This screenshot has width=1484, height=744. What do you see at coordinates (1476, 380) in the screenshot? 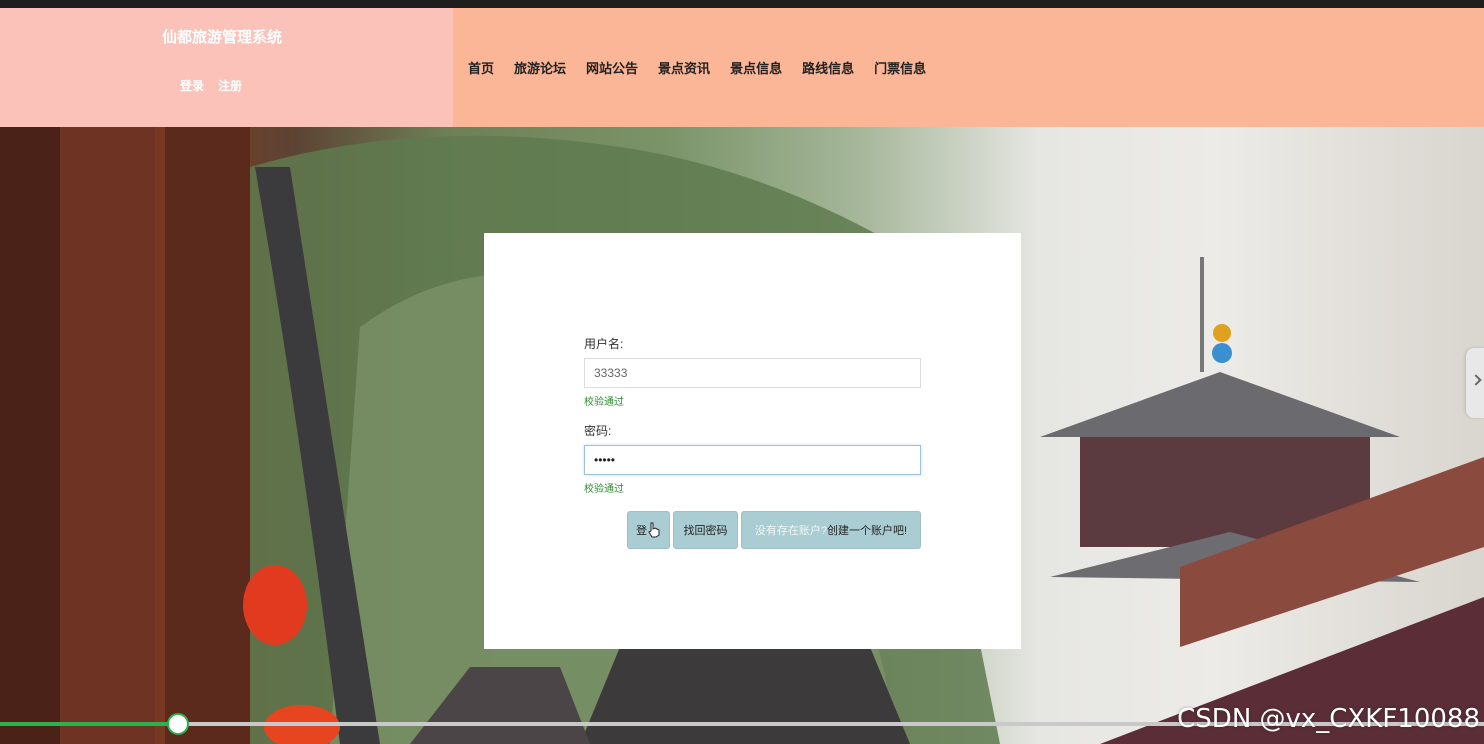
I see `chevron-right-icon` at bounding box center [1476, 380].